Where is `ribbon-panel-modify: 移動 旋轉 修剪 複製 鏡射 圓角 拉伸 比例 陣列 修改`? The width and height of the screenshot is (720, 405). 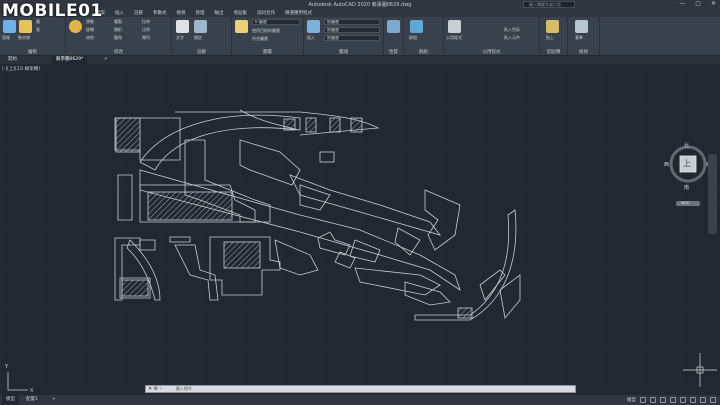 ribbon-panel-modify: 移動 旋轉 修剪 複製 鏡射 圓角 拉伸 比例 陣列 修改 is located at coordinates (119, 36).